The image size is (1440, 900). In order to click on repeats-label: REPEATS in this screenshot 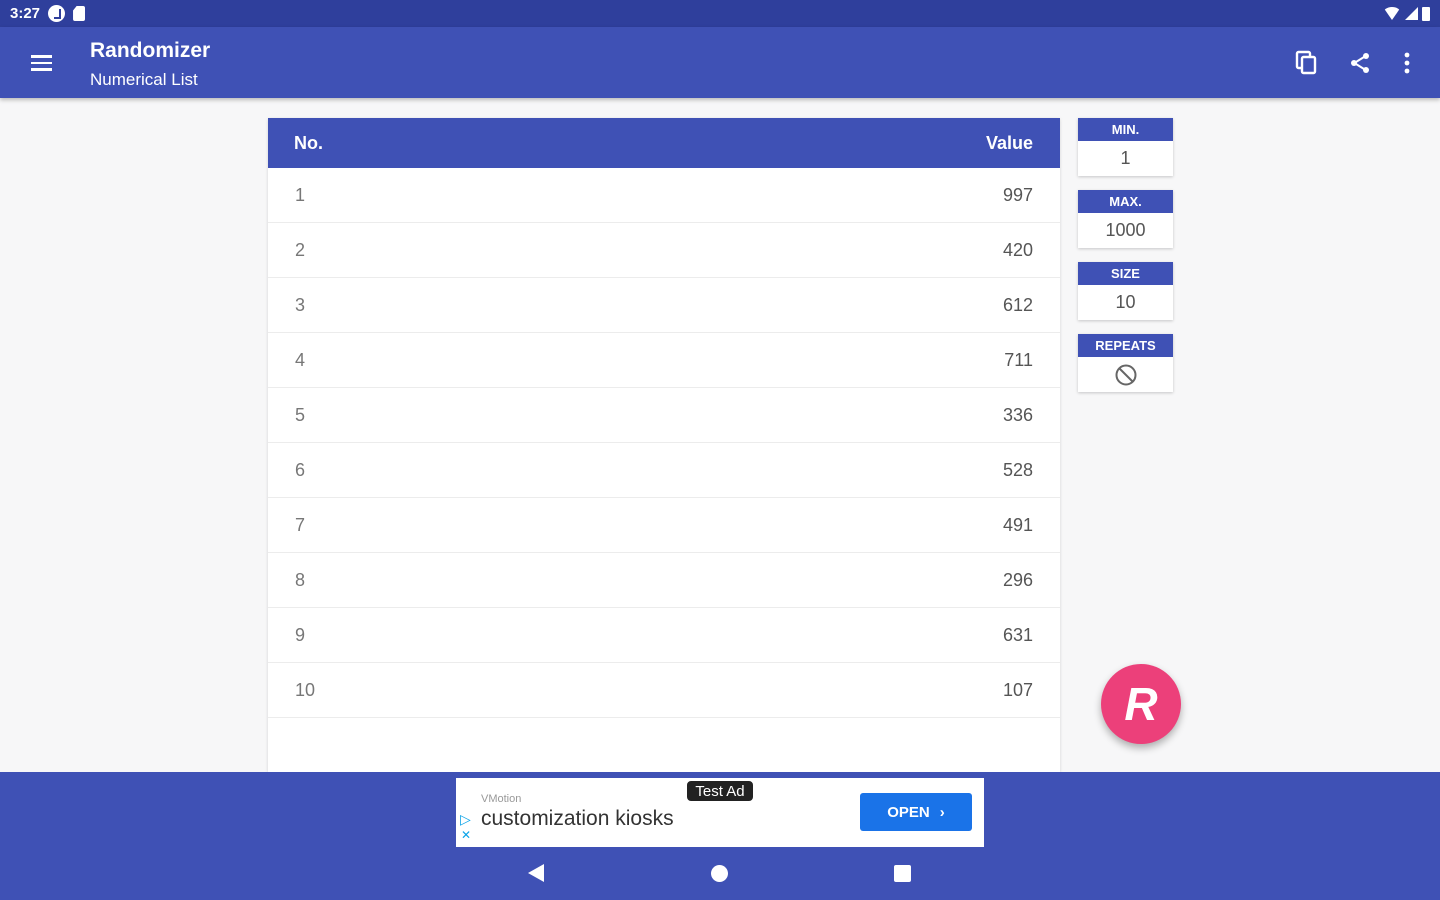, I will do `click(1125, 345)`.